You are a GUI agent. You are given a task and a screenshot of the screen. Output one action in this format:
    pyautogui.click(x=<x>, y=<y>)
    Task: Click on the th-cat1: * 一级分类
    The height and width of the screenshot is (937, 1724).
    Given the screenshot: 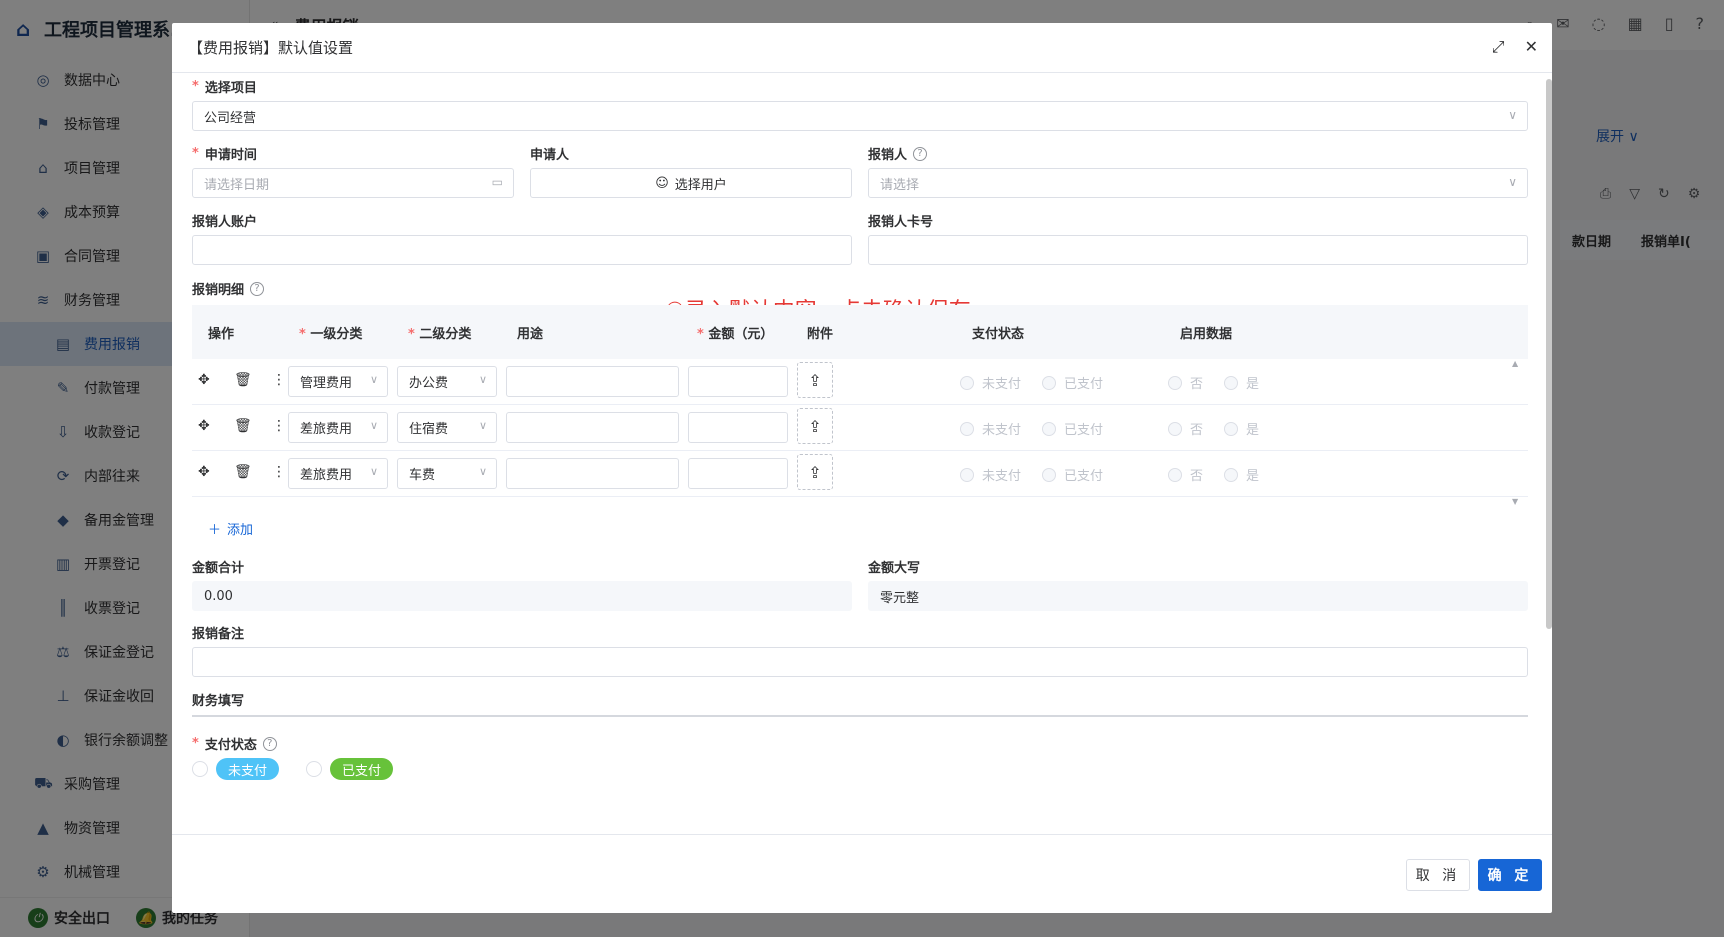 What is the action you would take?
    pyautogui.click(x=331, y=334)
    